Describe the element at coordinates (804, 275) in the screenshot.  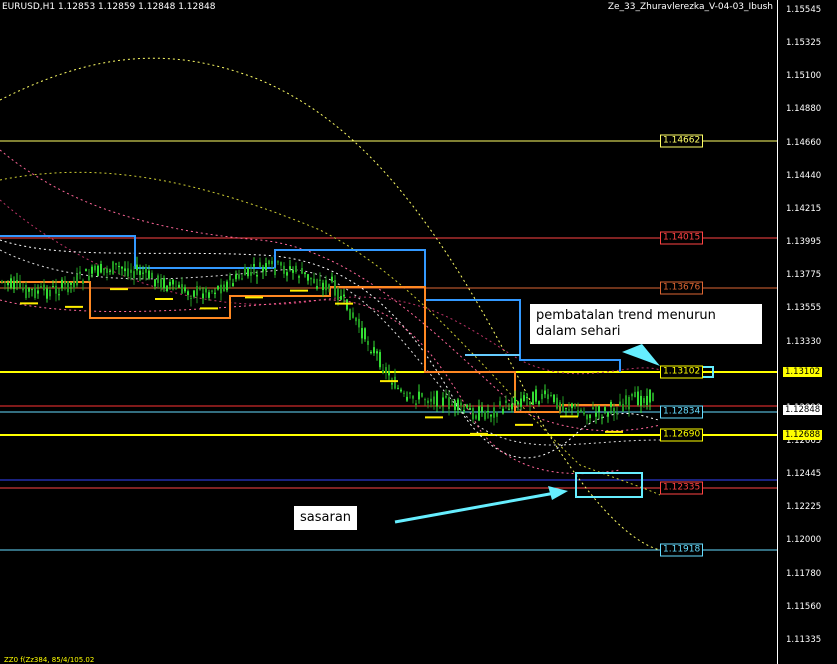
I see `price-tick: 1.13775` at that location.